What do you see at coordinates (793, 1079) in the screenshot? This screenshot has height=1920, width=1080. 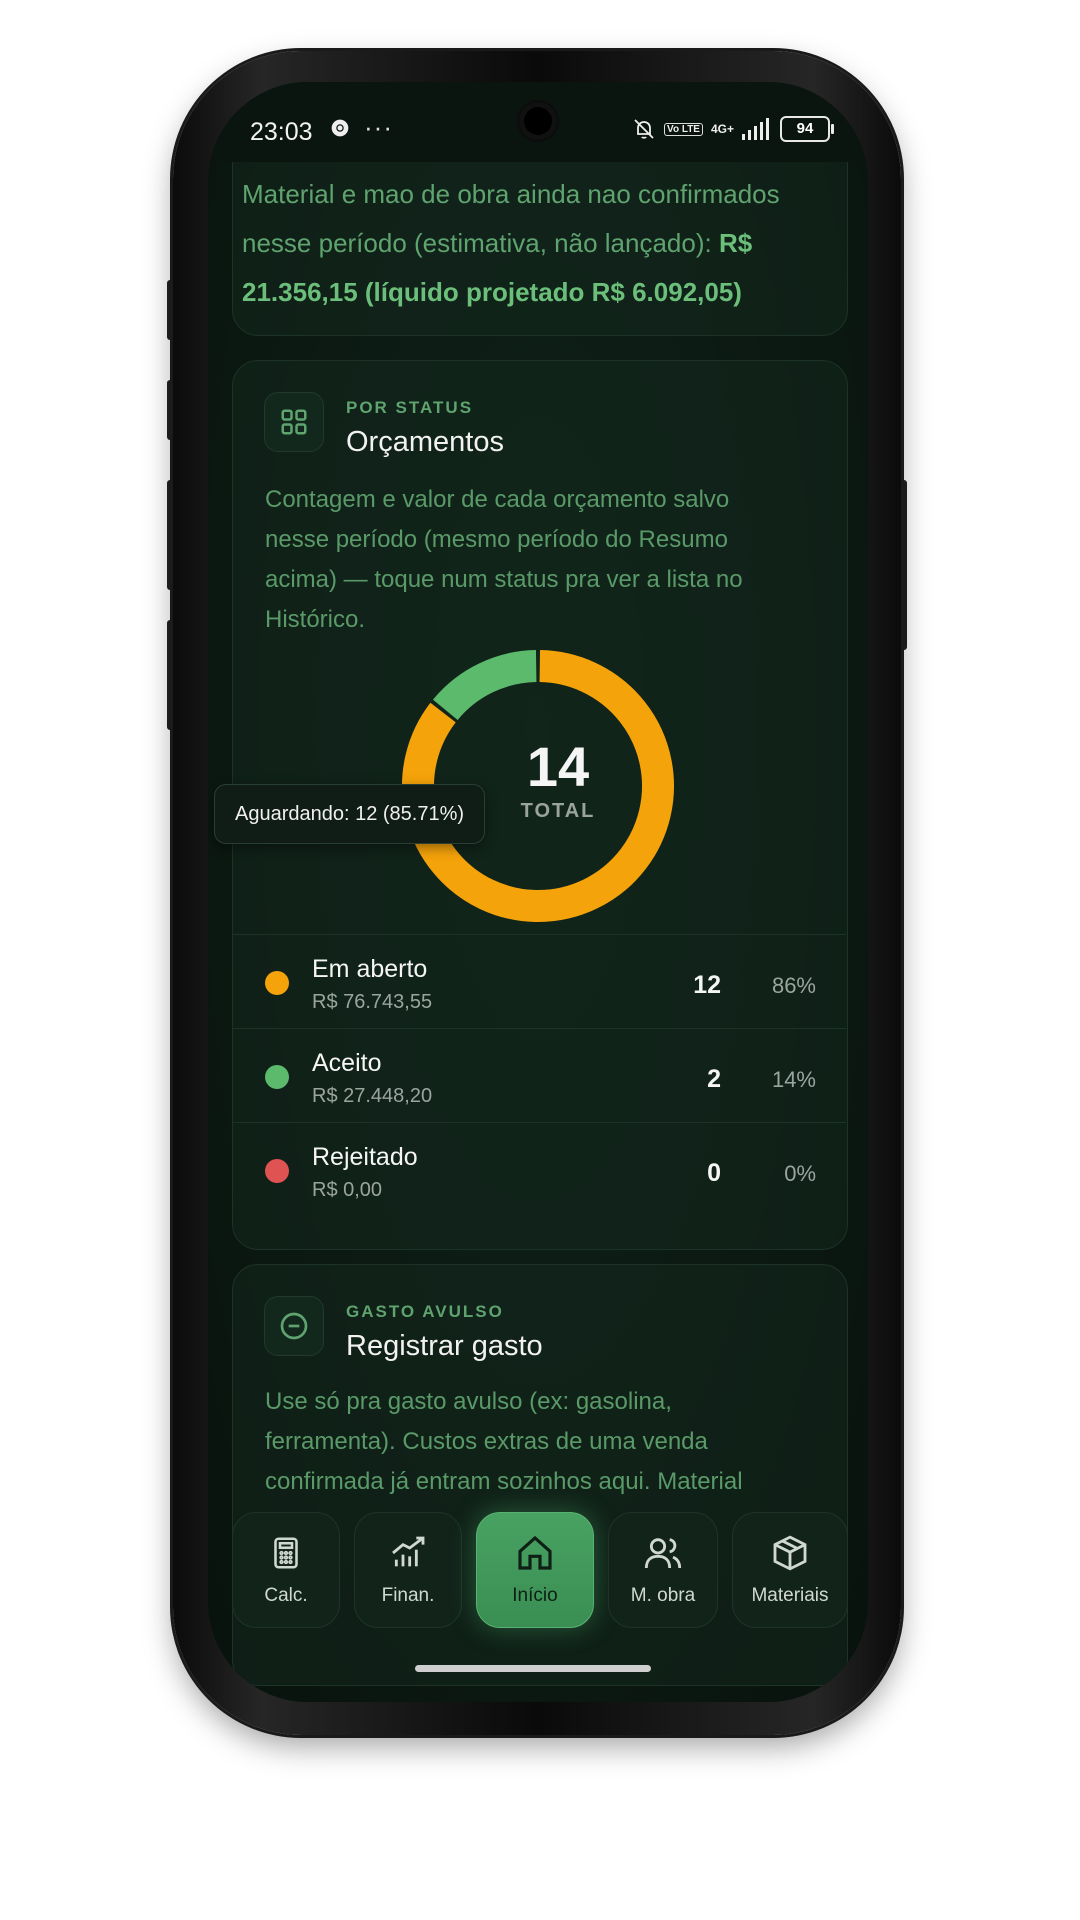 I see `status-percent: 14%` at bounding box center [793, 1079].